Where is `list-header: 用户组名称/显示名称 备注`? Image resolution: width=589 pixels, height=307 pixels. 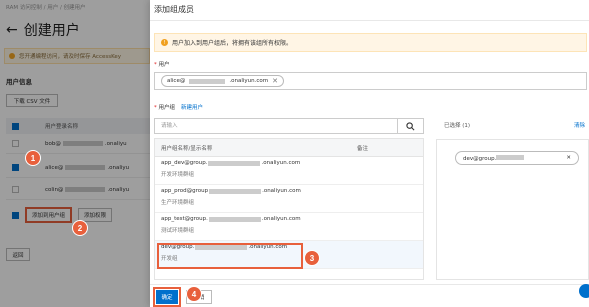 list-header: 用户组名称/显示名称 备注 is located at coordinates (289, 148).